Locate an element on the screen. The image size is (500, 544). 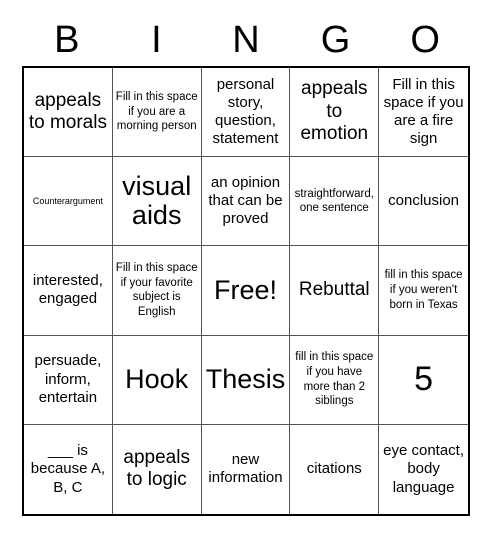
bingo-cell-r2c4: straightforward, one sentence is located at coordinates (335, 202).